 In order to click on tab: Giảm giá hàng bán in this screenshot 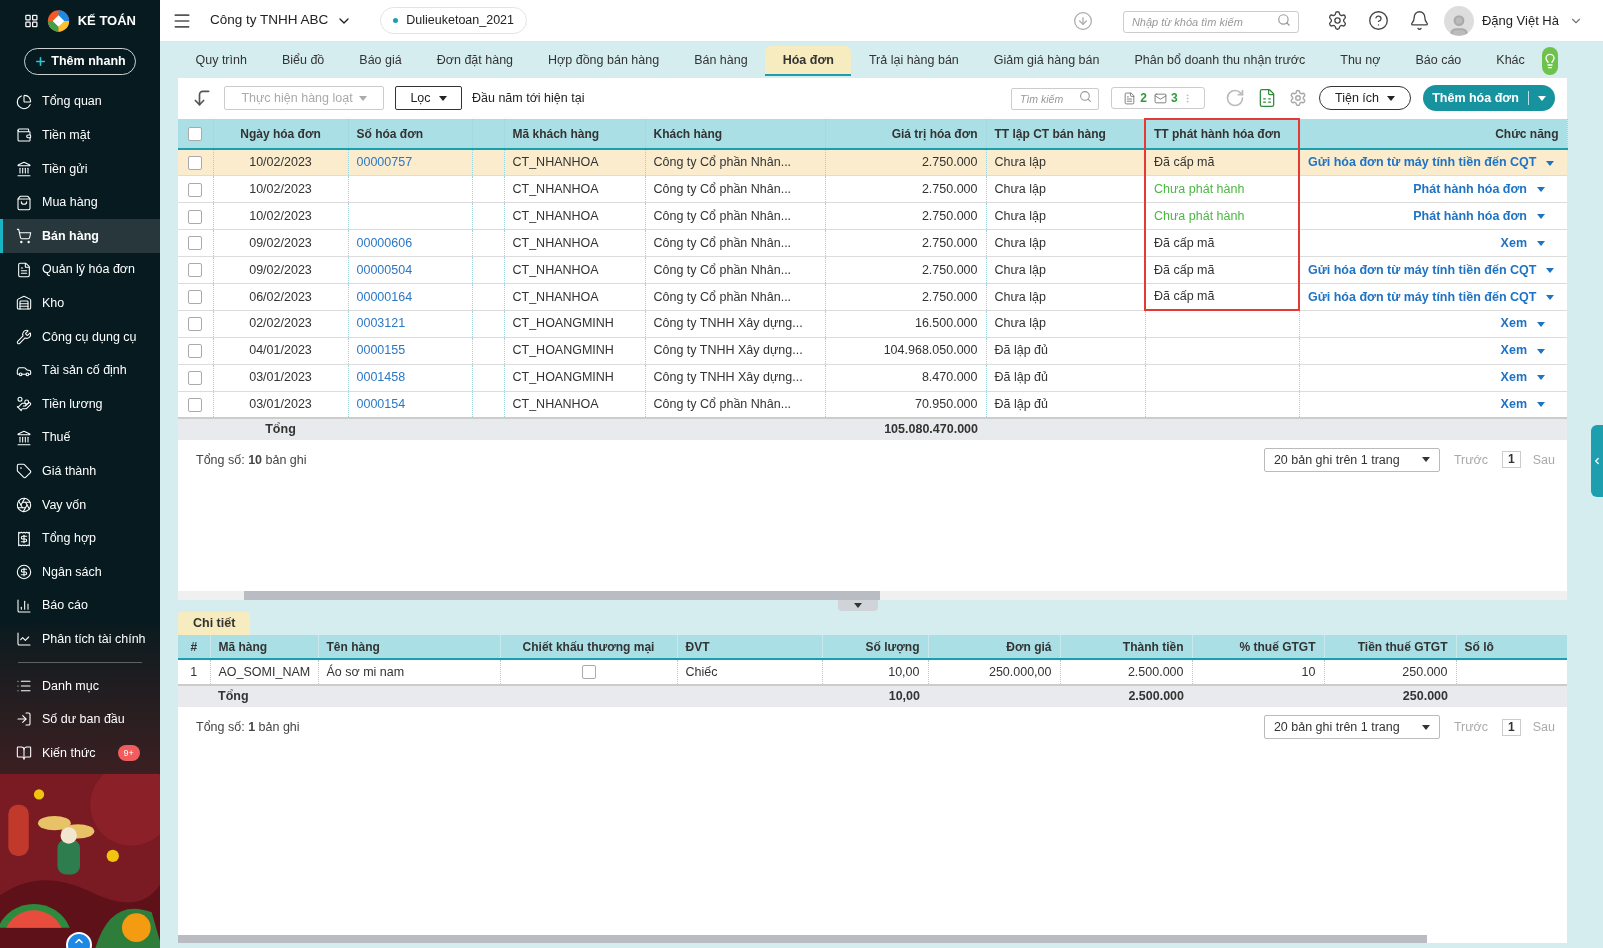, I will do `click(1046, 61)`.